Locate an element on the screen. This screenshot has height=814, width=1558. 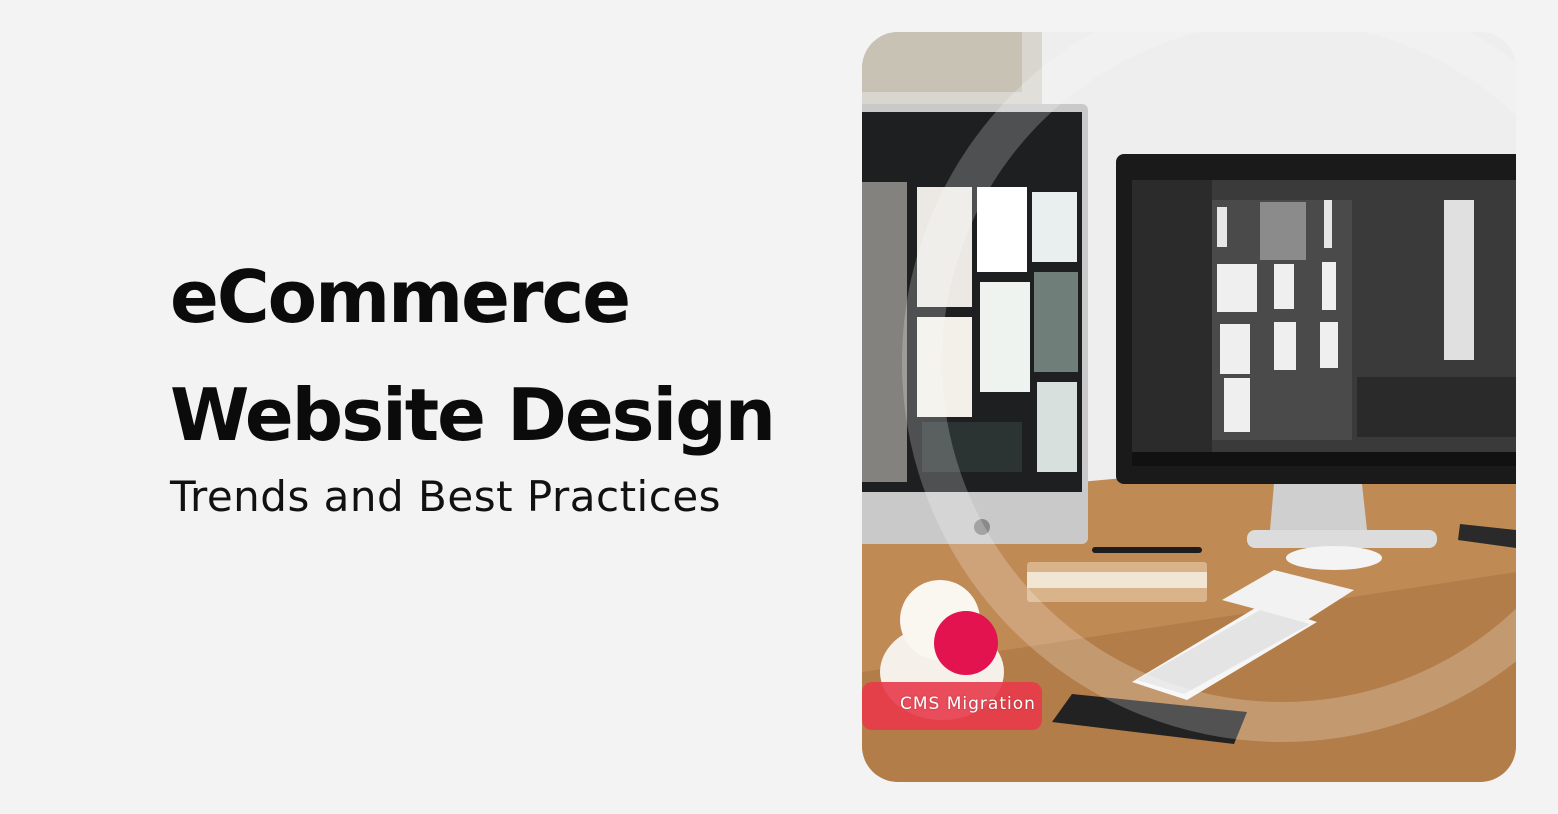
photo-caption: CMS Migration is located at coordinates (968, 704).